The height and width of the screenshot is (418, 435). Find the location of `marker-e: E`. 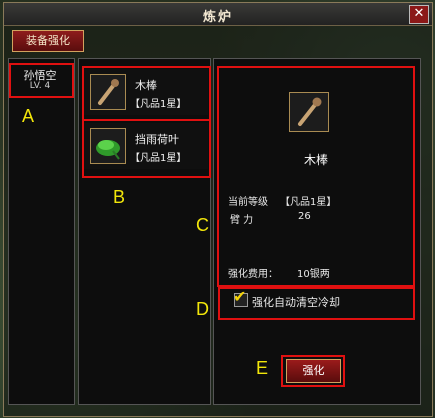

marker-e: E is located at coordinates (262, 368).